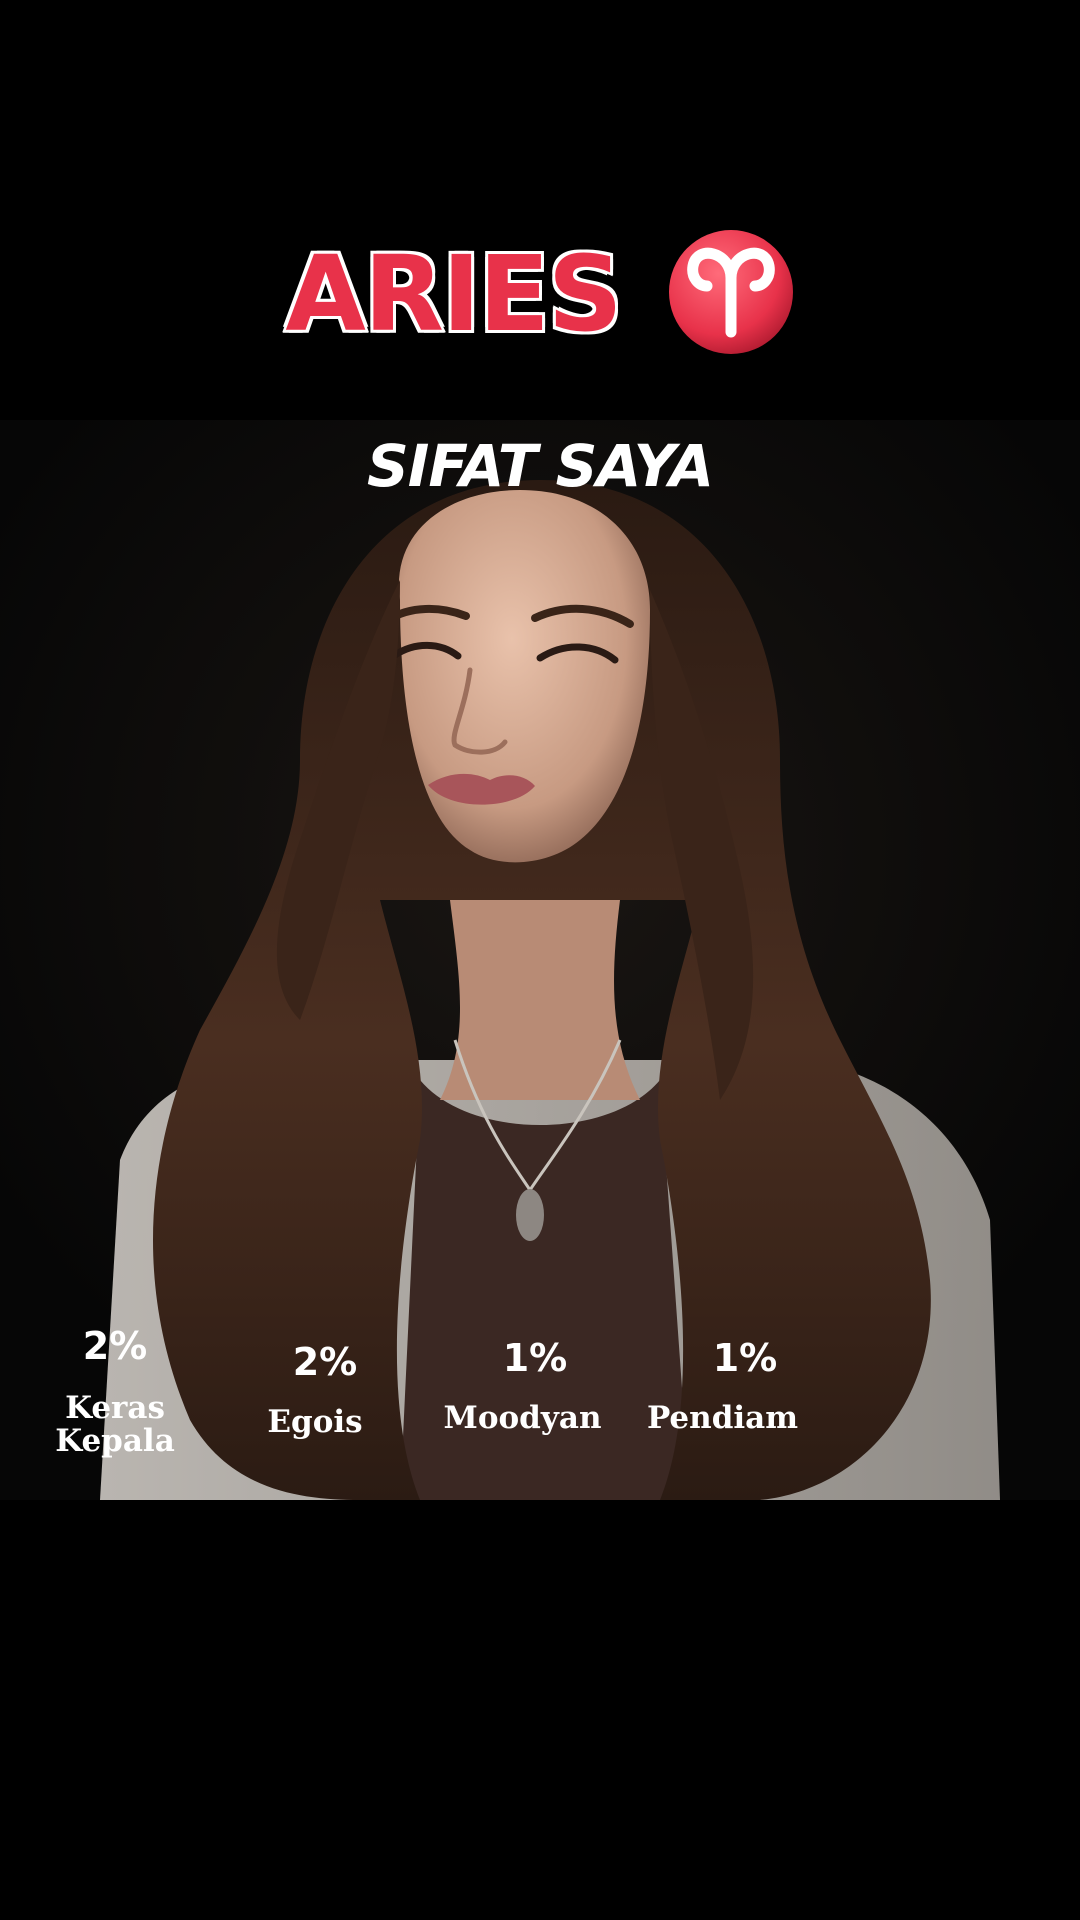 This screenshot has width=1080, height=1920. I want to click on zodiac-title: ARIES, so click(454, 294).